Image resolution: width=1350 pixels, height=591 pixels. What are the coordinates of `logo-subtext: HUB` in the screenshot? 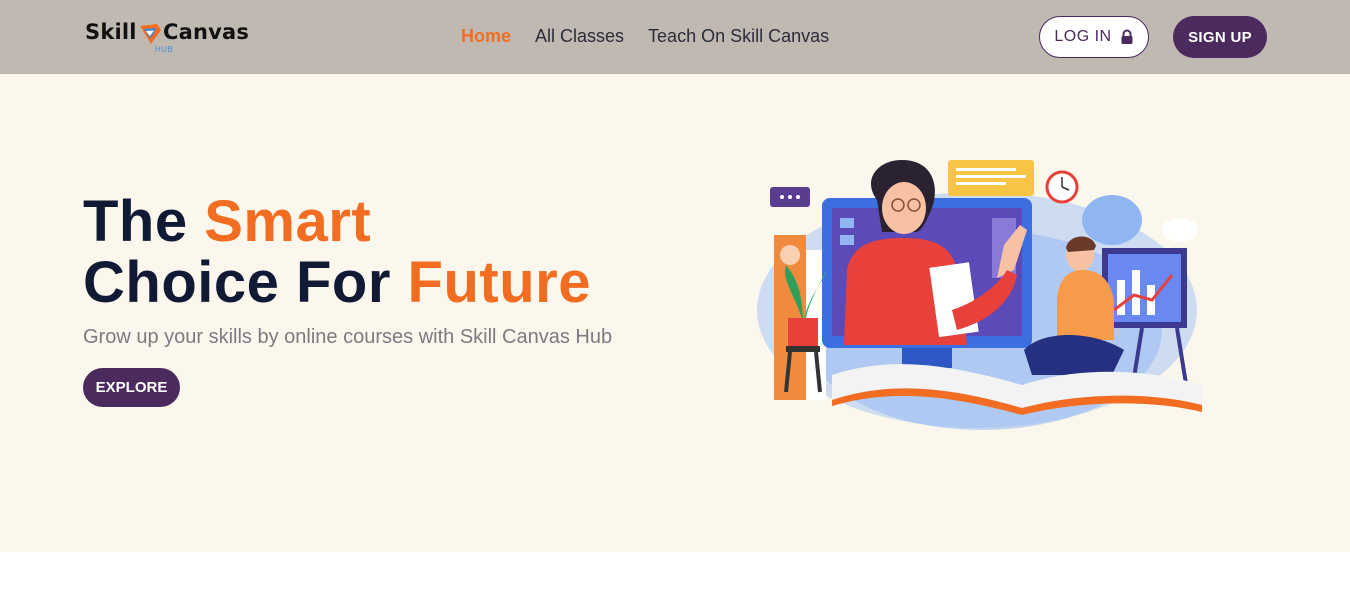 It's located at (164, 49).